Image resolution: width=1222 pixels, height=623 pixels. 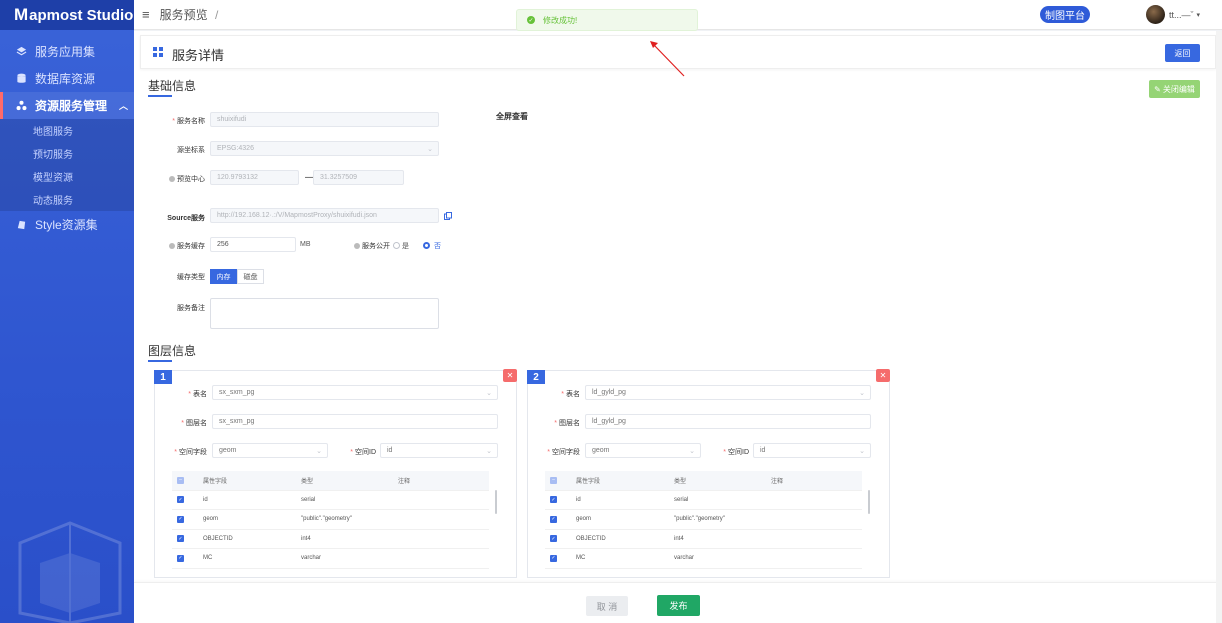 I want to click on breadcrumb: 服务预览 /, so click(x=189, y=14).